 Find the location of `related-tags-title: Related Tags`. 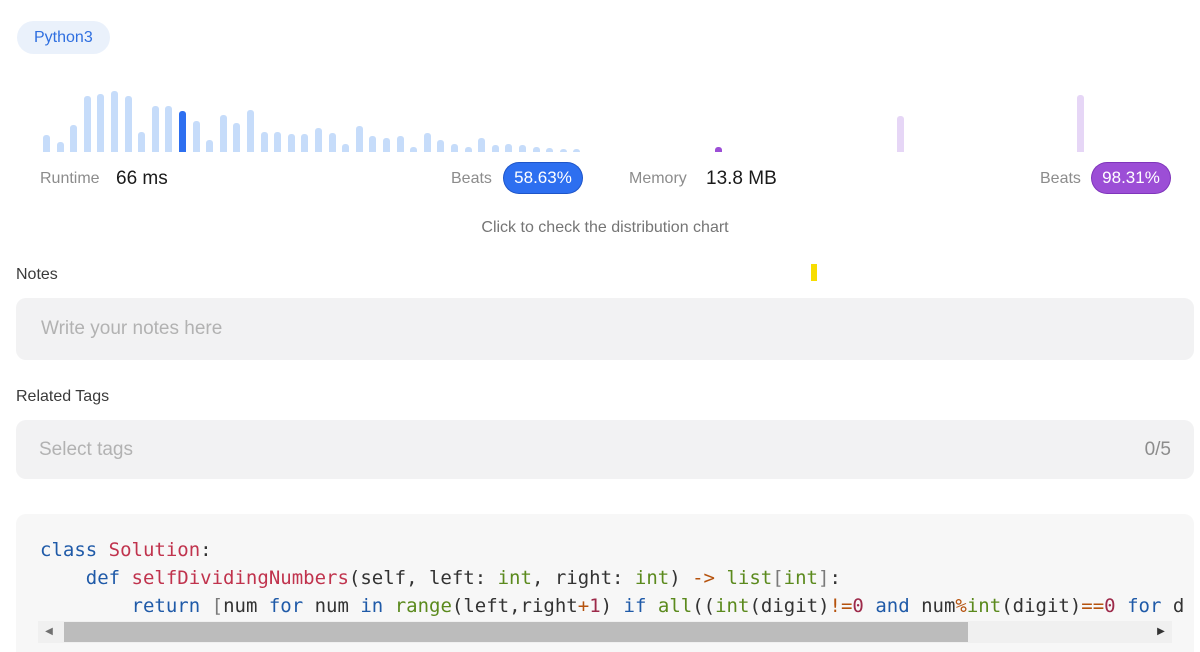

related-tags-title: Related Tags is located at coordinates (63, 396).